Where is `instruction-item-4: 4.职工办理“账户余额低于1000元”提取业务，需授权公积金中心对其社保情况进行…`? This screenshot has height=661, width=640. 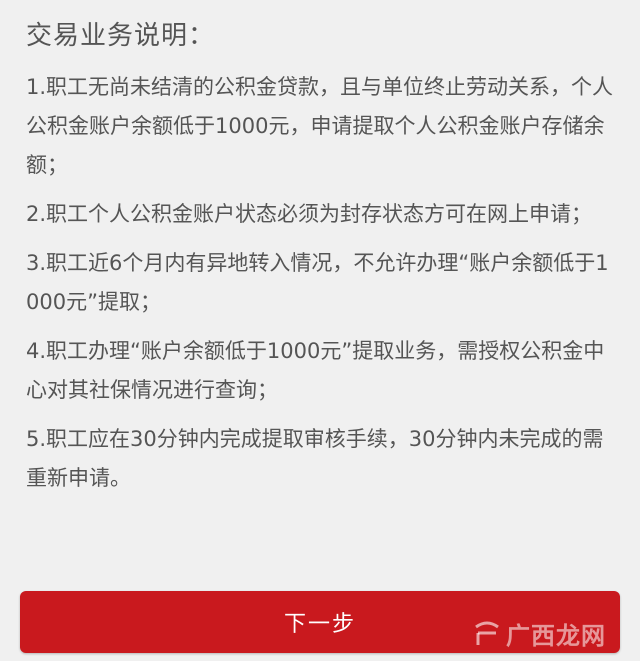 instruction-item-4: 4.职工办理“账户余额低于1000元”提取业务，需授权公积金中心对其社保情况进行… is located at coordinates (315, 370).